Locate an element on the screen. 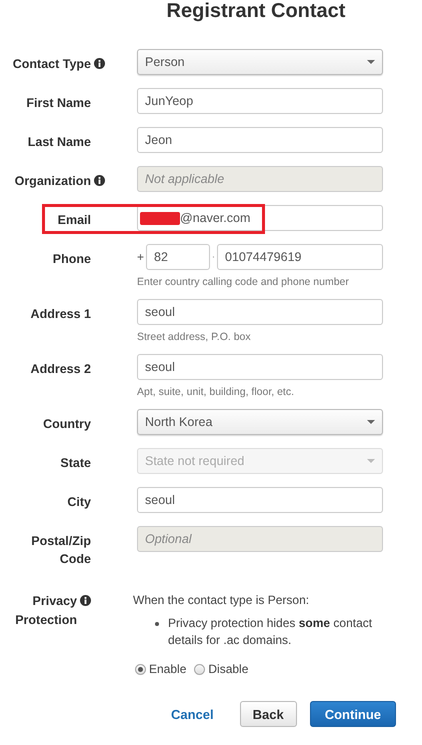 This screenshot has height=745, width=422. input-field: Jeon is located at coordinates (260, 140).